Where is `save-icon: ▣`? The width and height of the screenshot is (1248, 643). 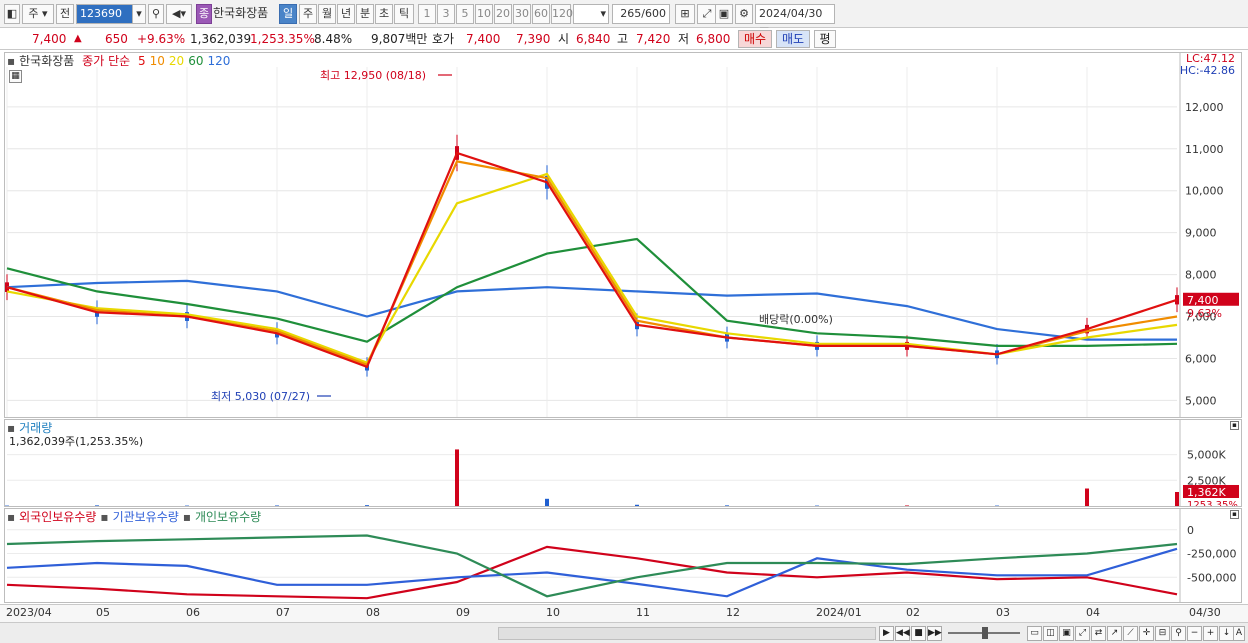 save-icon: ▣ is located at coordinates (724, 14).